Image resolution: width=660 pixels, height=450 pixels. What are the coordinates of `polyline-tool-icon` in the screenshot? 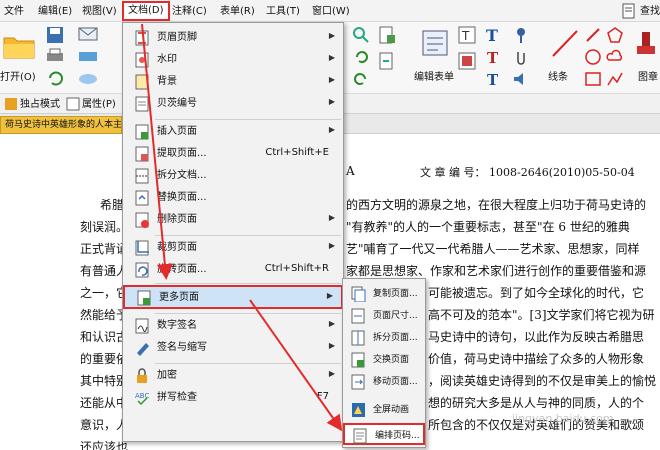 It's located at (615, 79).